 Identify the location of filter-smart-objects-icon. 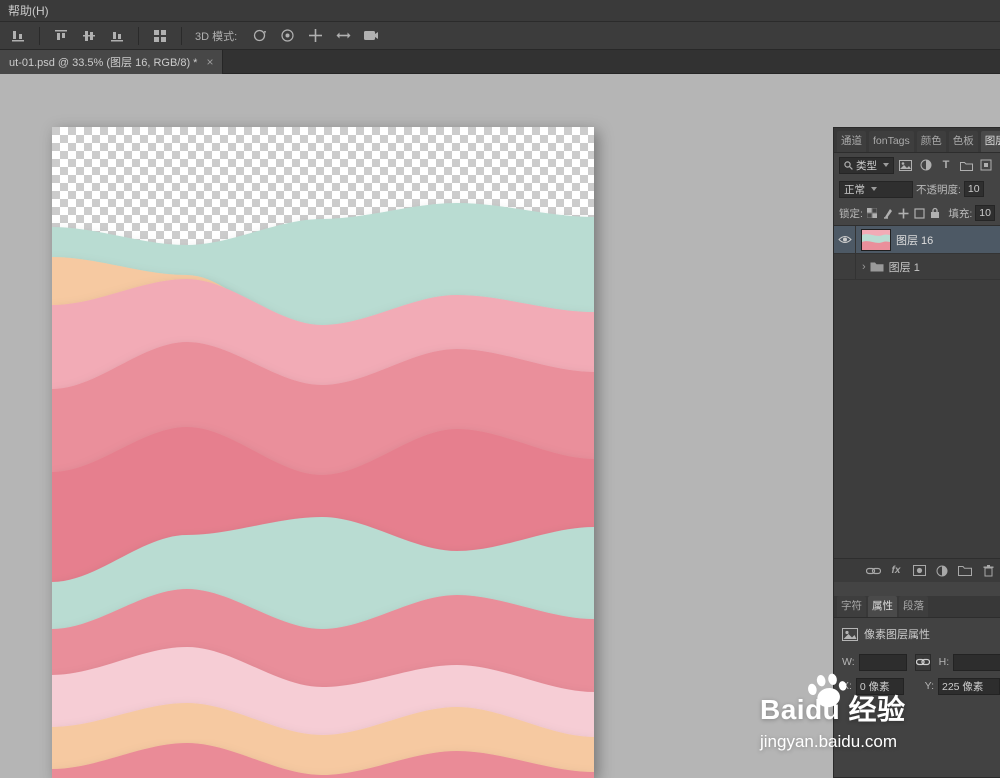
(986, 165).